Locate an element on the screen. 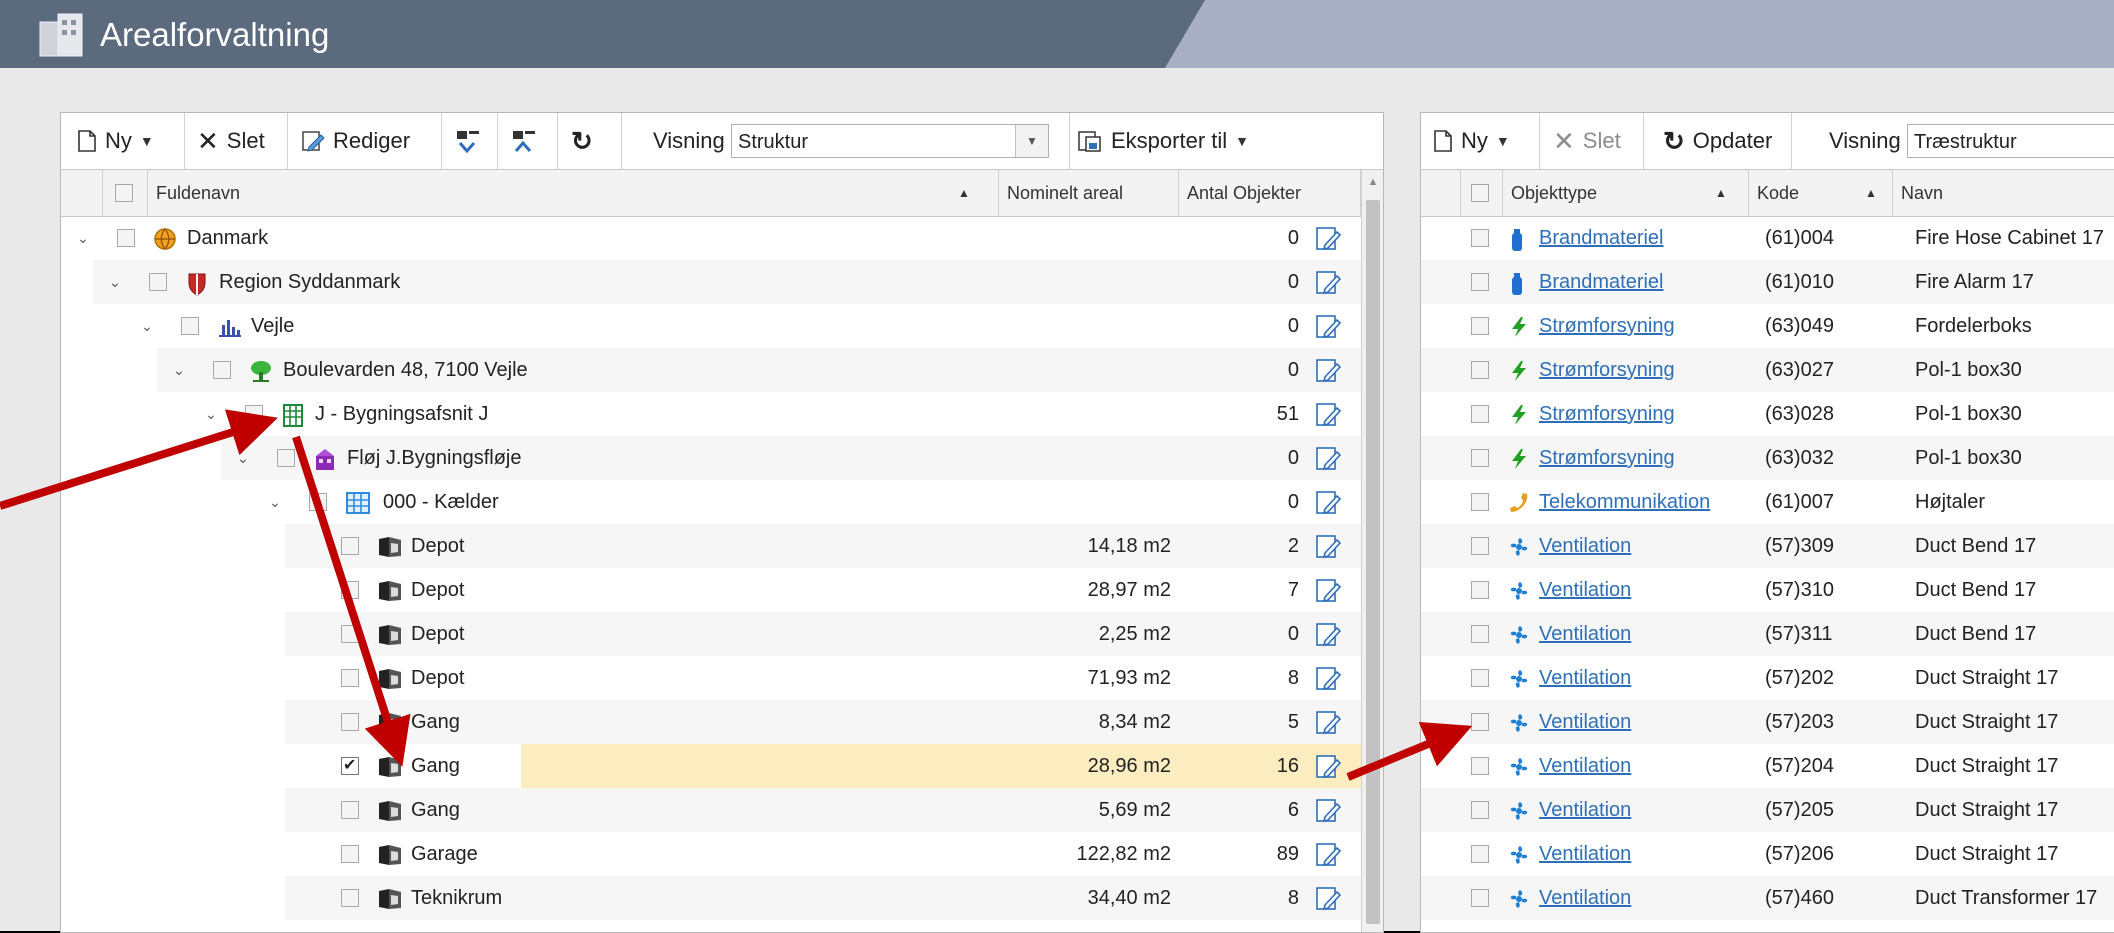 The width and height of the screenshot is (2114, 933). arrow-to-building is located at coordinates (139, 459).